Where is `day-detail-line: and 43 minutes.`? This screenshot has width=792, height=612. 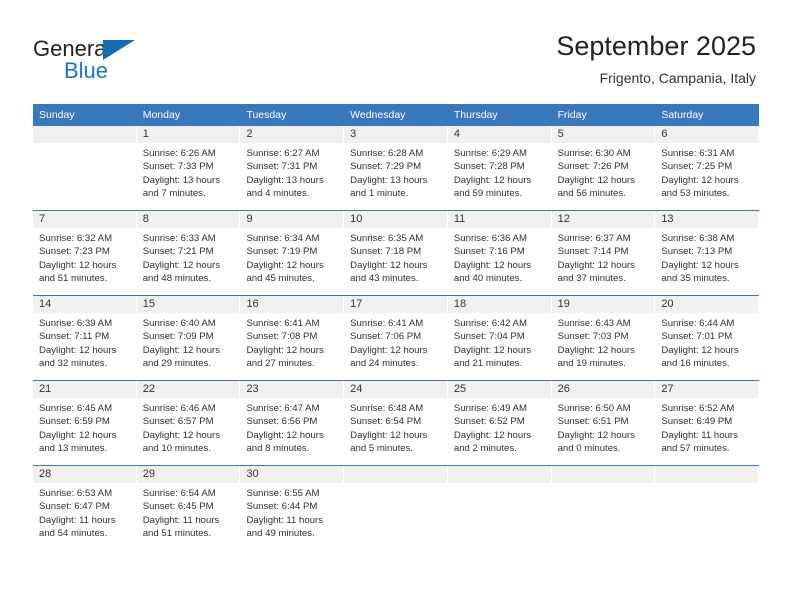 day-detail-line: and 43 minutes. is located at coordinates (384, 279).